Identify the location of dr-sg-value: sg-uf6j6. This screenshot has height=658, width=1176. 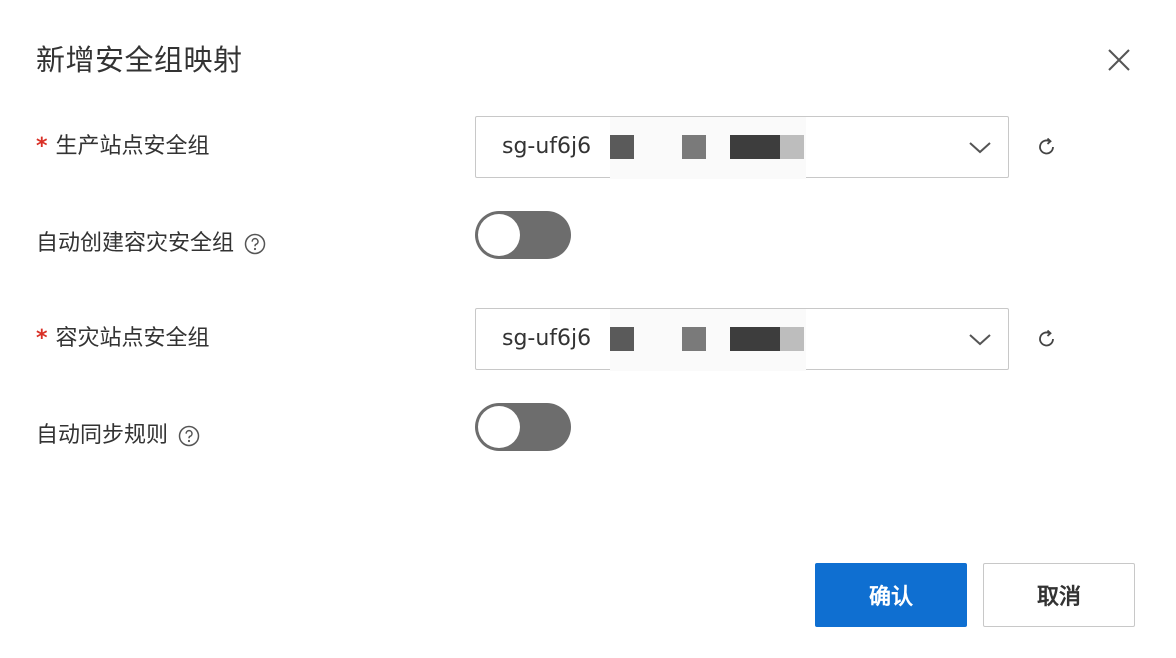
(547, 338).